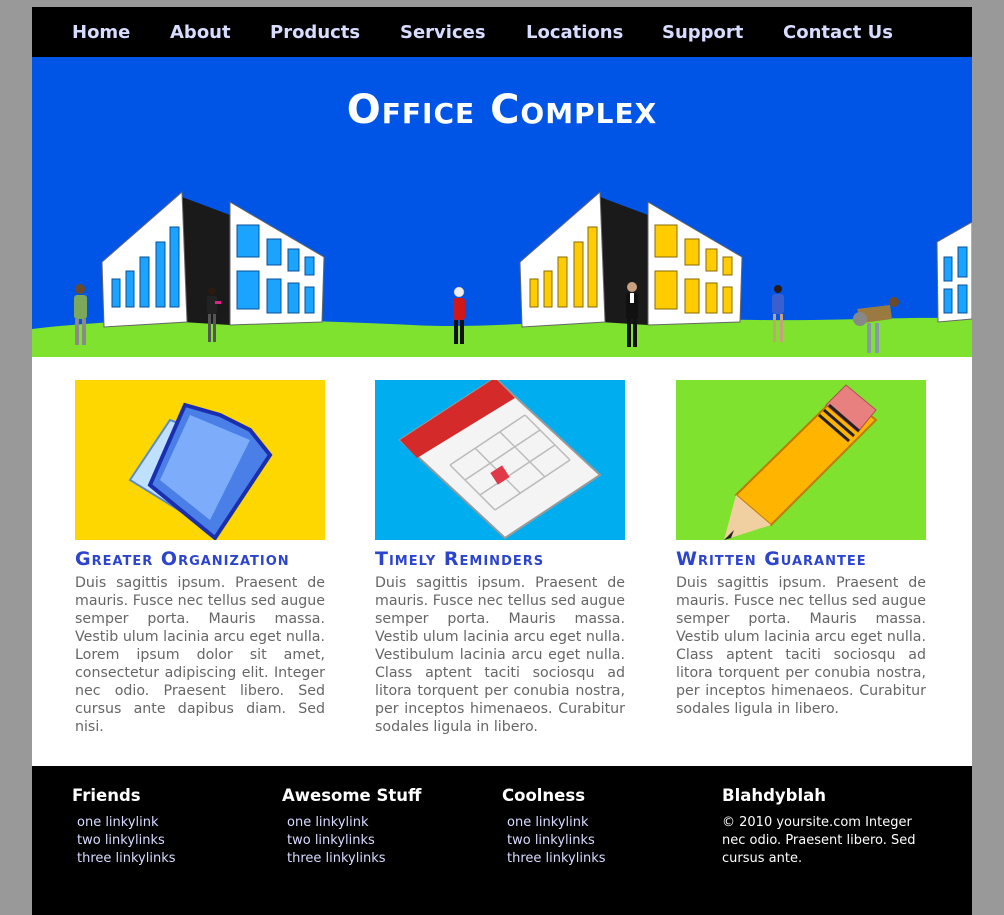  Describe the element at coordinates (702, 33) in the screenshot. I see `nav-support: Support` at that location.